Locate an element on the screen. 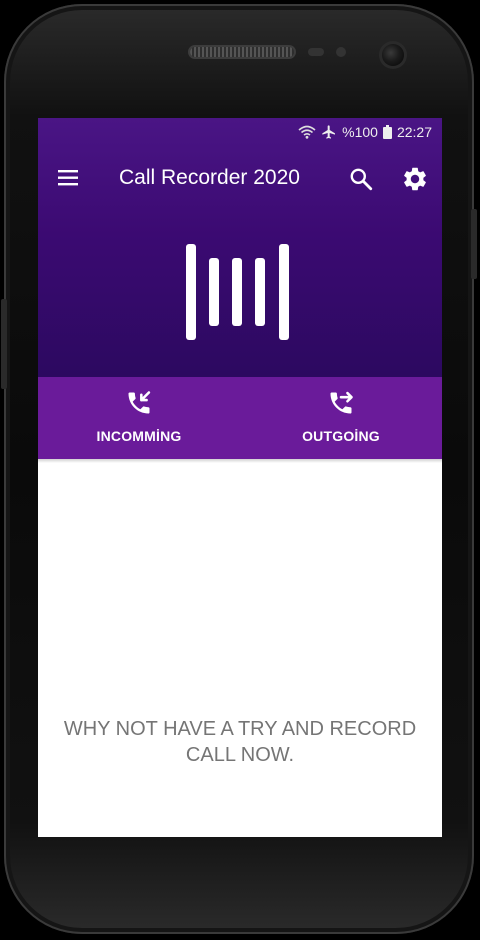 The height and width of the screenshot is (940, 480). incoming-call-icon is located at coordinates (139, 403).